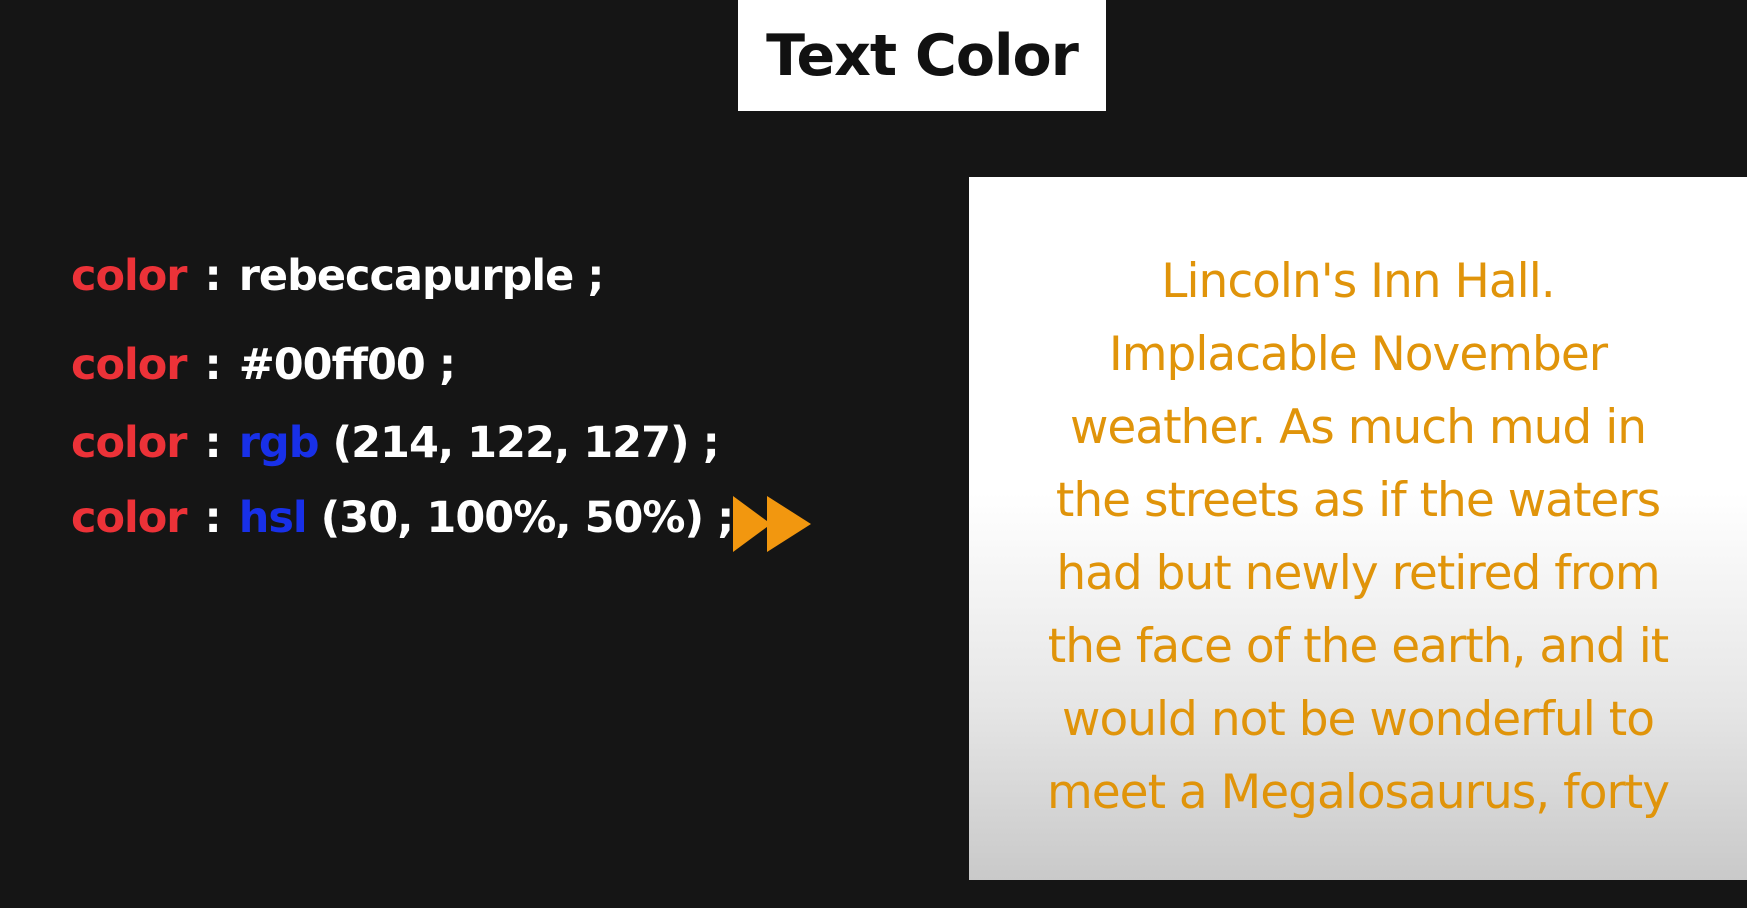 This screenshot has width=1747, height=908. I want to click on preview-line: the face of the earth, and it, so click(1358, 646).